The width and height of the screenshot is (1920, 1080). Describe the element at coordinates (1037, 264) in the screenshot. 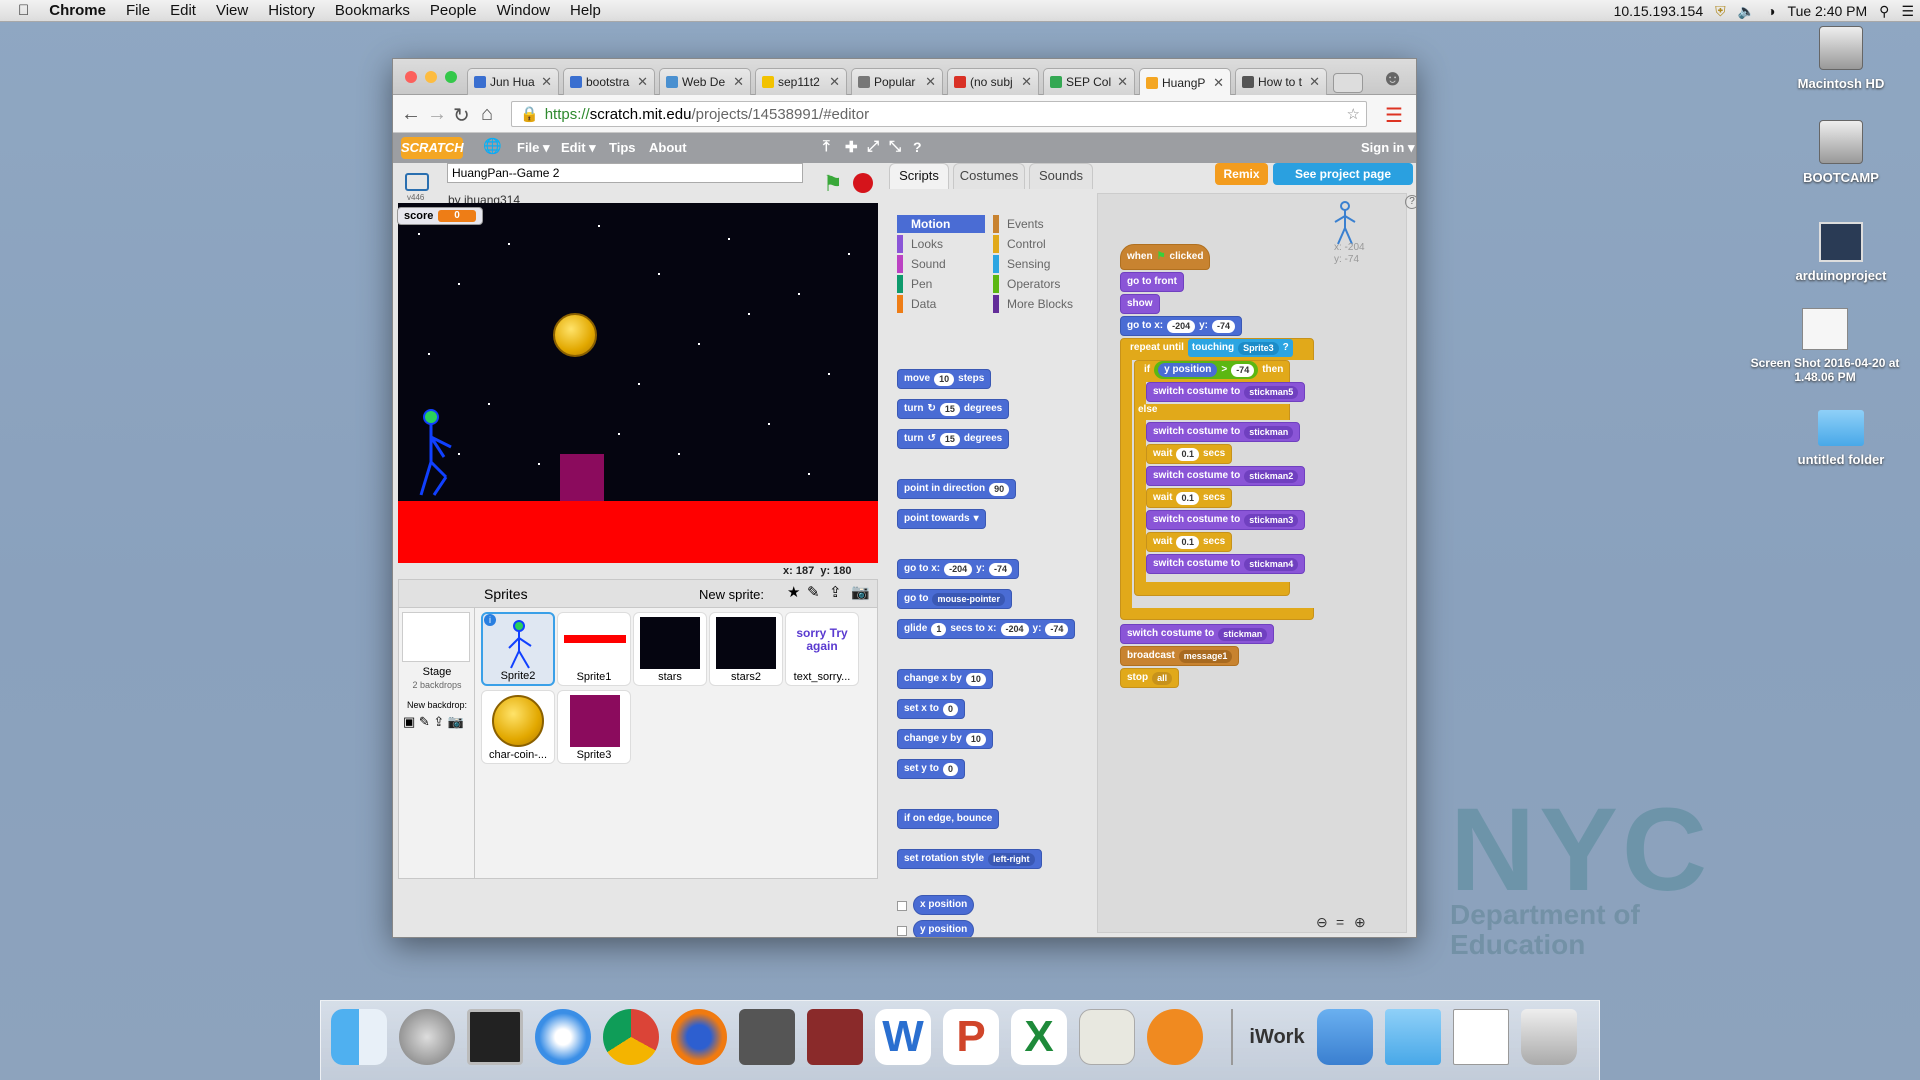

I see `category-sensing: Sensing` at that location.